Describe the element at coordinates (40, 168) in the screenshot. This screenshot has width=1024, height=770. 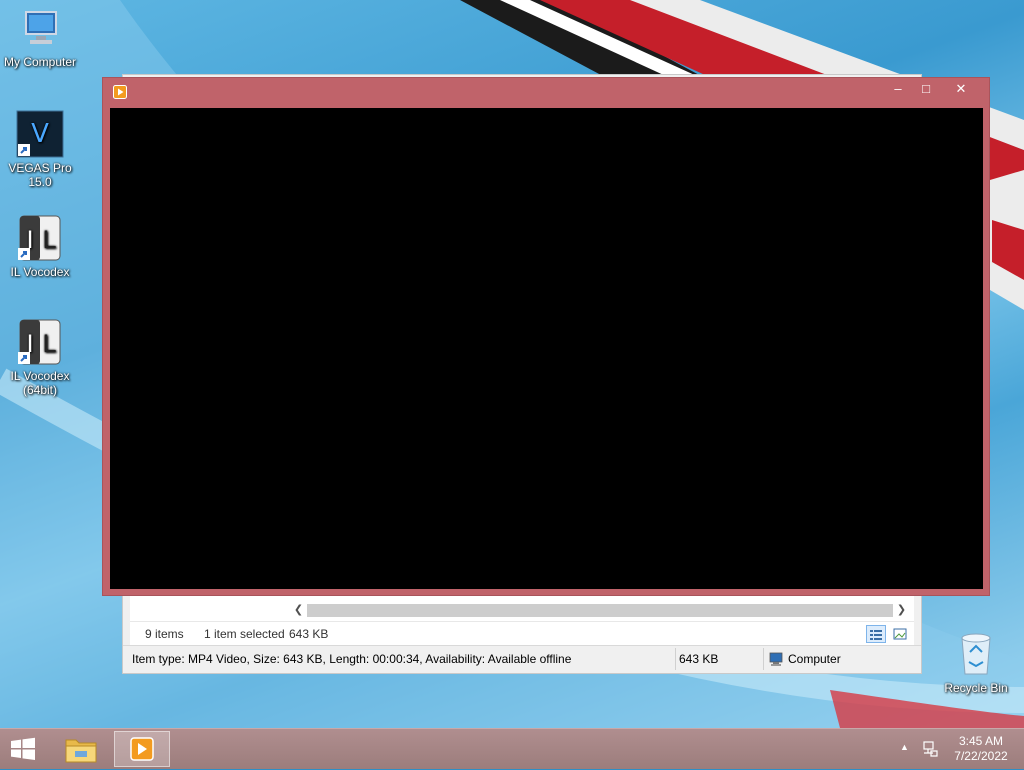
I see `desktop-icon-label: VEGAS Pro` at that location.